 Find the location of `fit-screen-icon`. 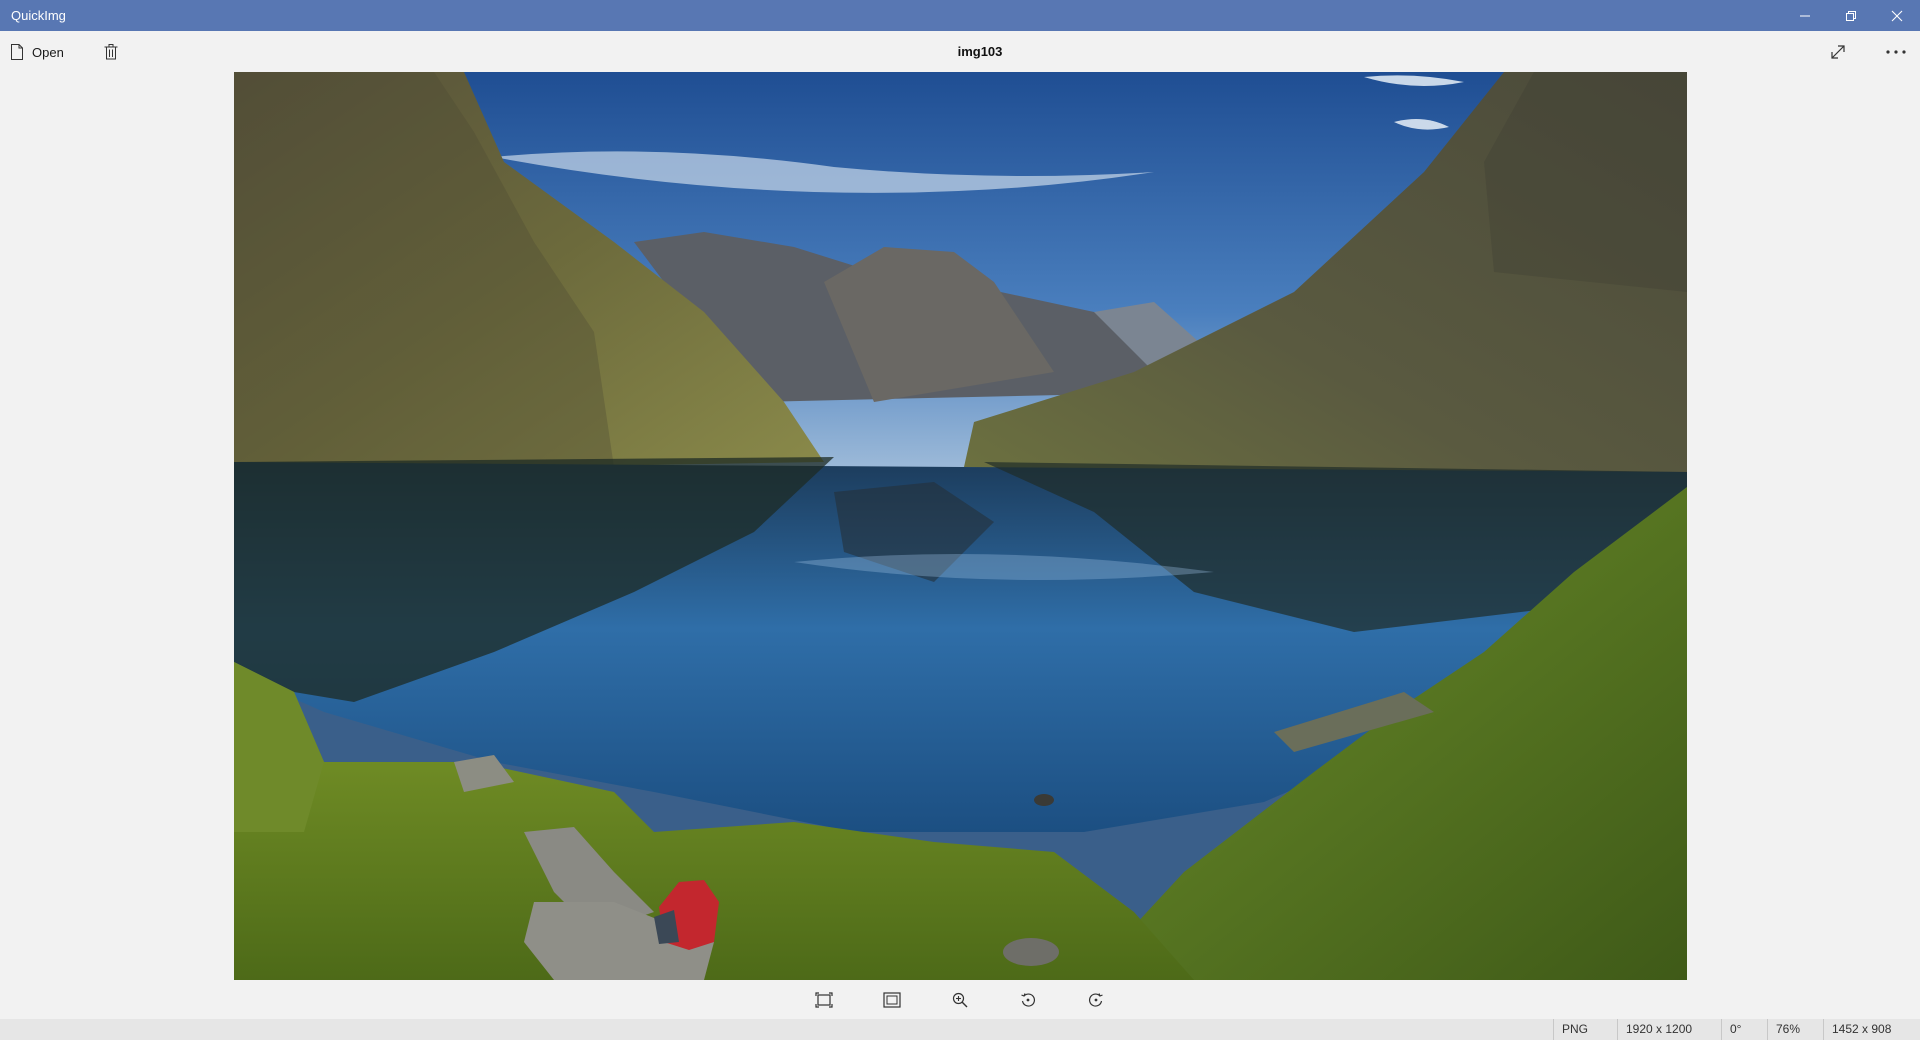

fit-screen-icon is located at coordinates (824, 1000).